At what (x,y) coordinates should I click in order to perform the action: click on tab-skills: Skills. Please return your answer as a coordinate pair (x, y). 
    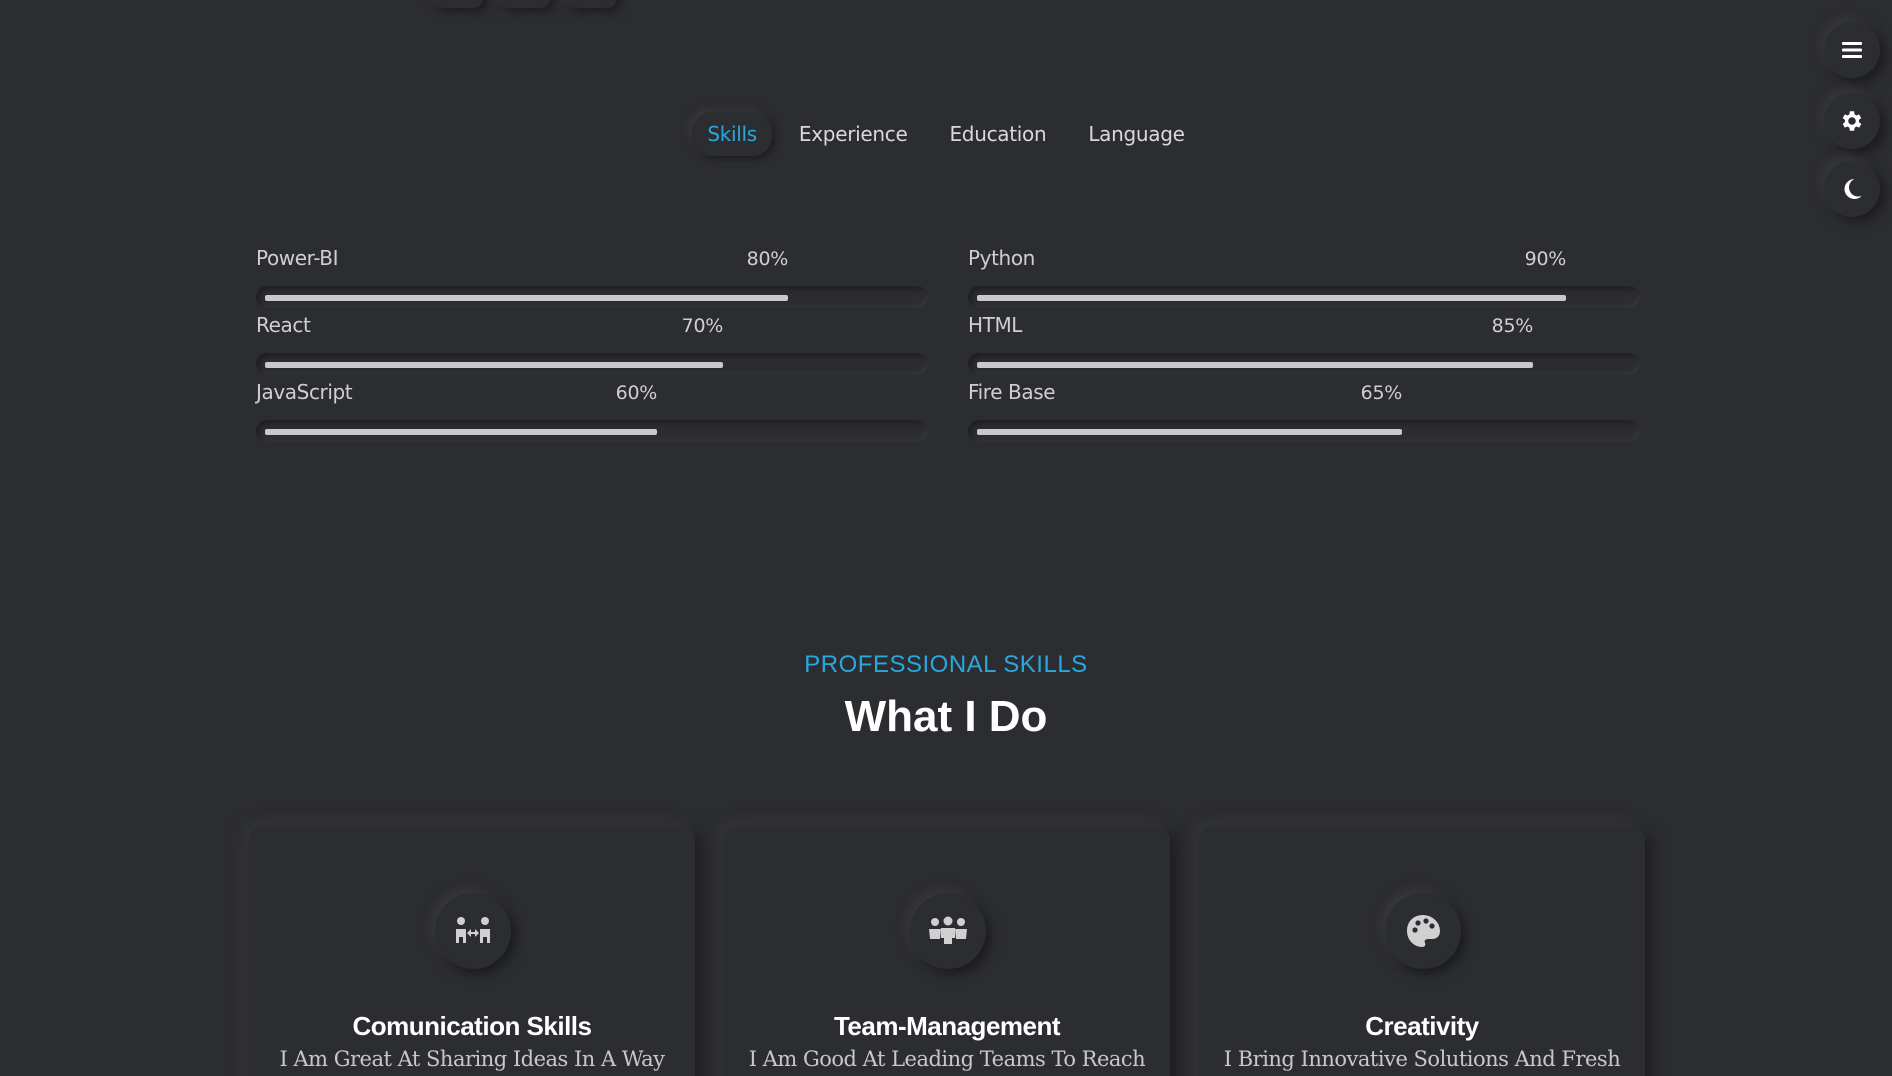
    Looking at the image, I should click on (732, 134).